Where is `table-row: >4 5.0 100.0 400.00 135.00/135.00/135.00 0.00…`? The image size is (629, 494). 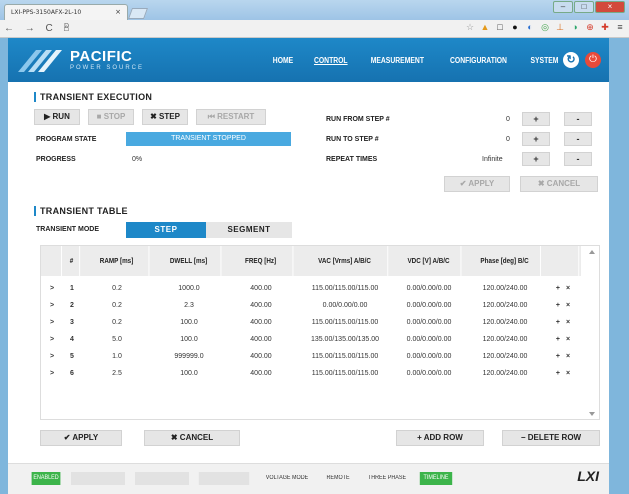 table-row: >4 5.0 100.0 400.00 135.00/135.00/135.00 0.00… is located at coordinates (311, 339).